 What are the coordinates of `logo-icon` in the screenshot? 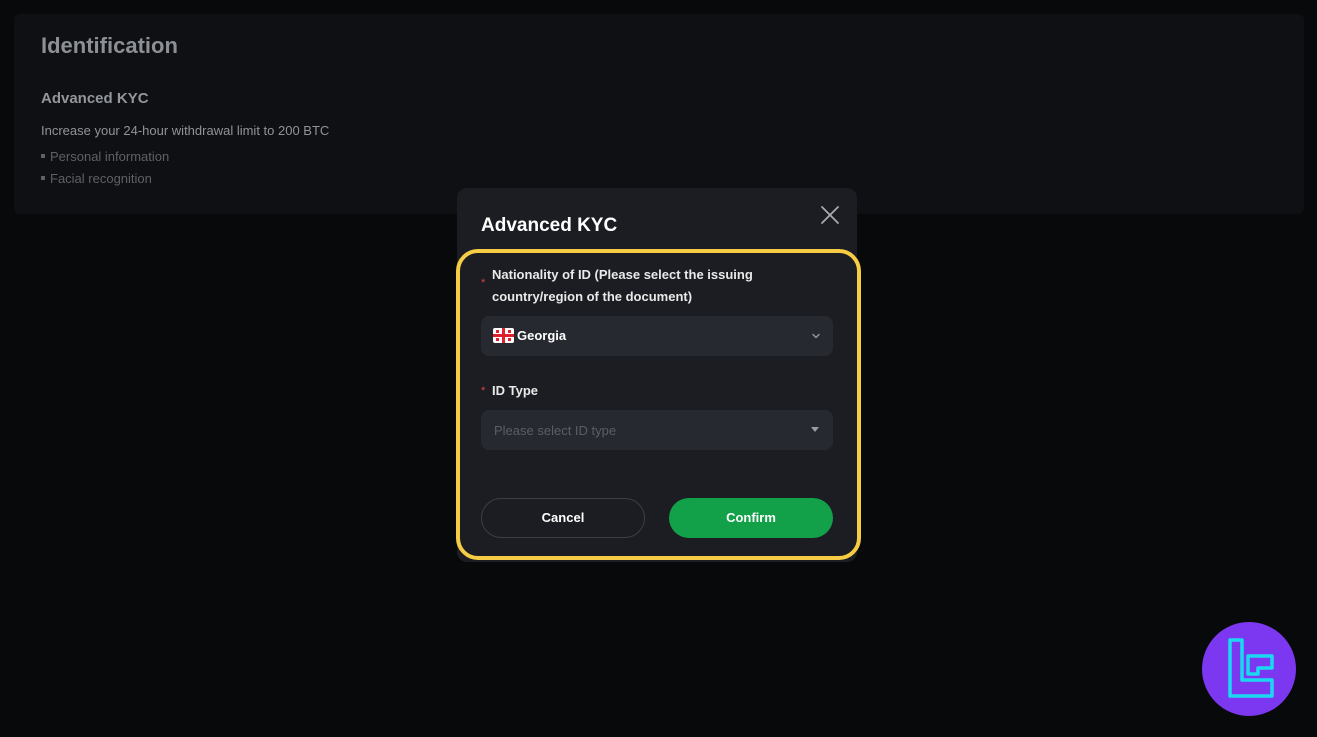 It's located at (1251, 668).